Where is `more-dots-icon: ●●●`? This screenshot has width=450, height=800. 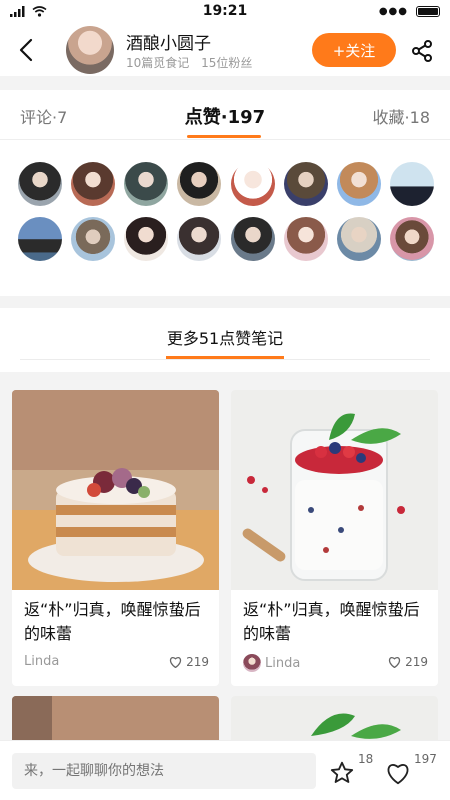 more-dots-icon: ●●● is located at coordinates (393, 11).